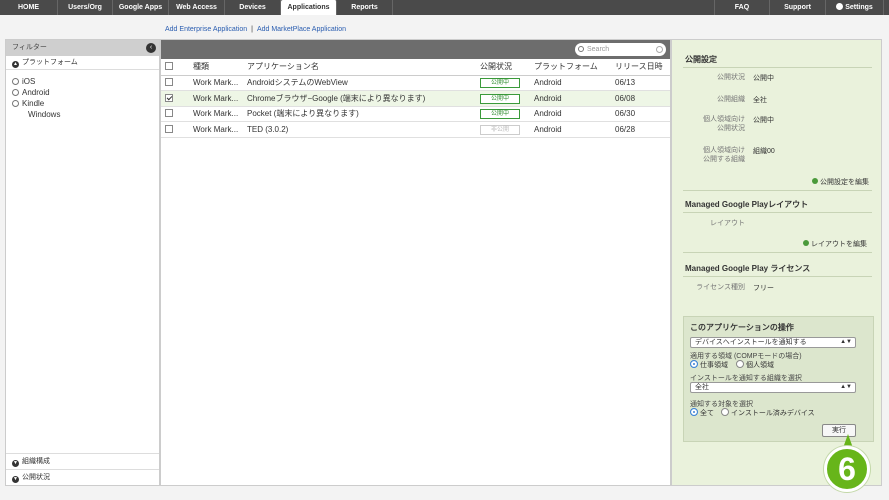 The image size is (889, 500). Describe the element at coordinates (141, 7) in the screenshot. I see `nav-google-apps: Google Apps` at that location.